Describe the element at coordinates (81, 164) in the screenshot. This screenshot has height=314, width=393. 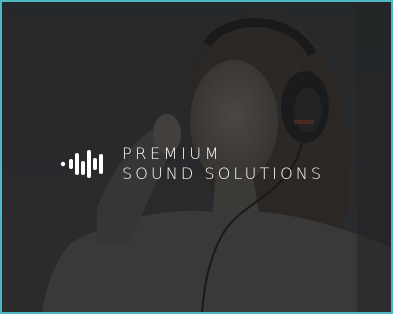
I see `sound-wave-icon` at that location.